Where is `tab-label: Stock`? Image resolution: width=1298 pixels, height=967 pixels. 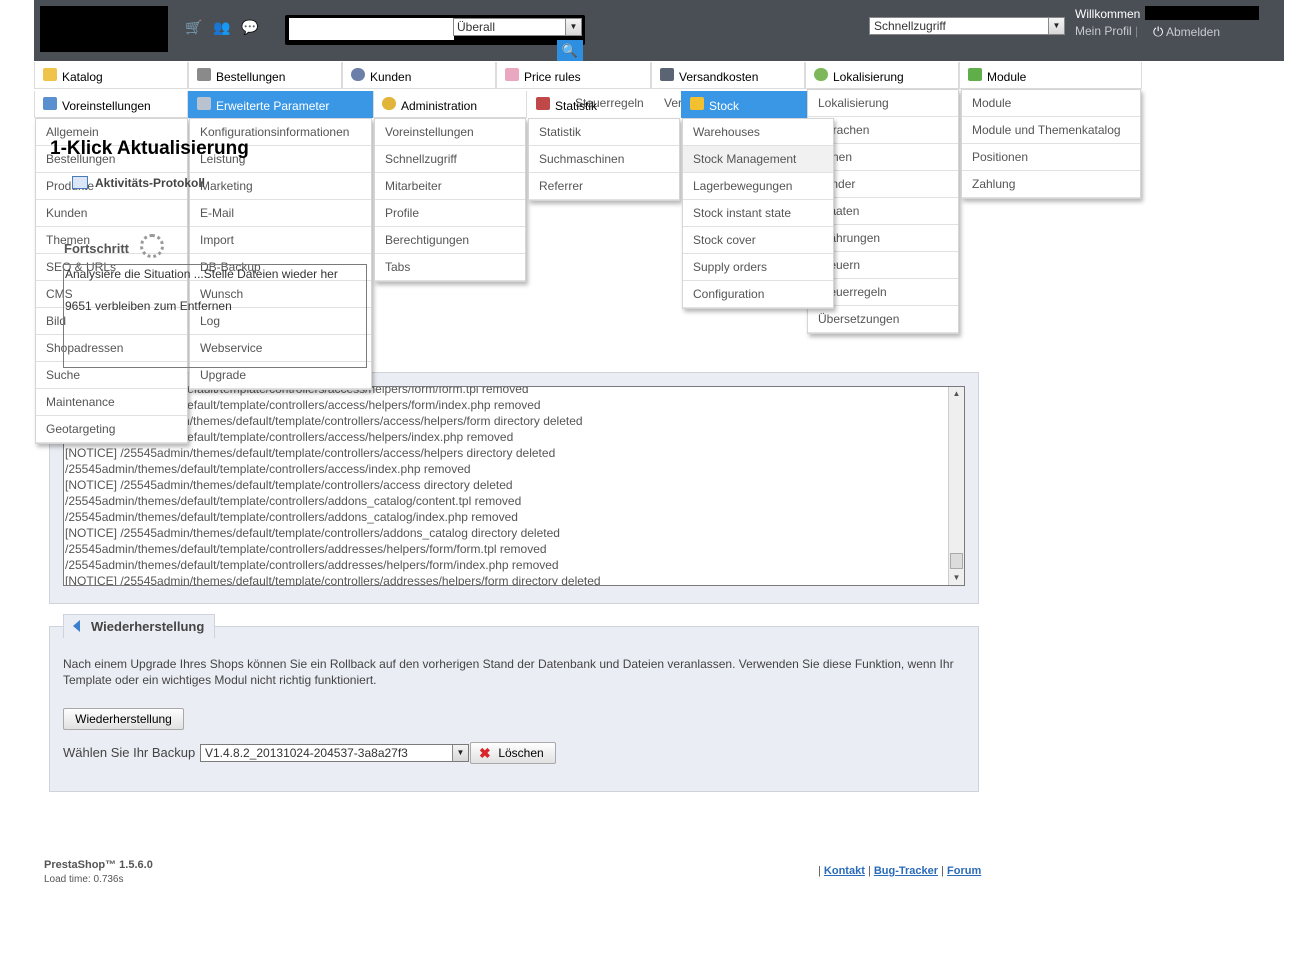
tab-label: Stock is located at coordinates (724, 106).